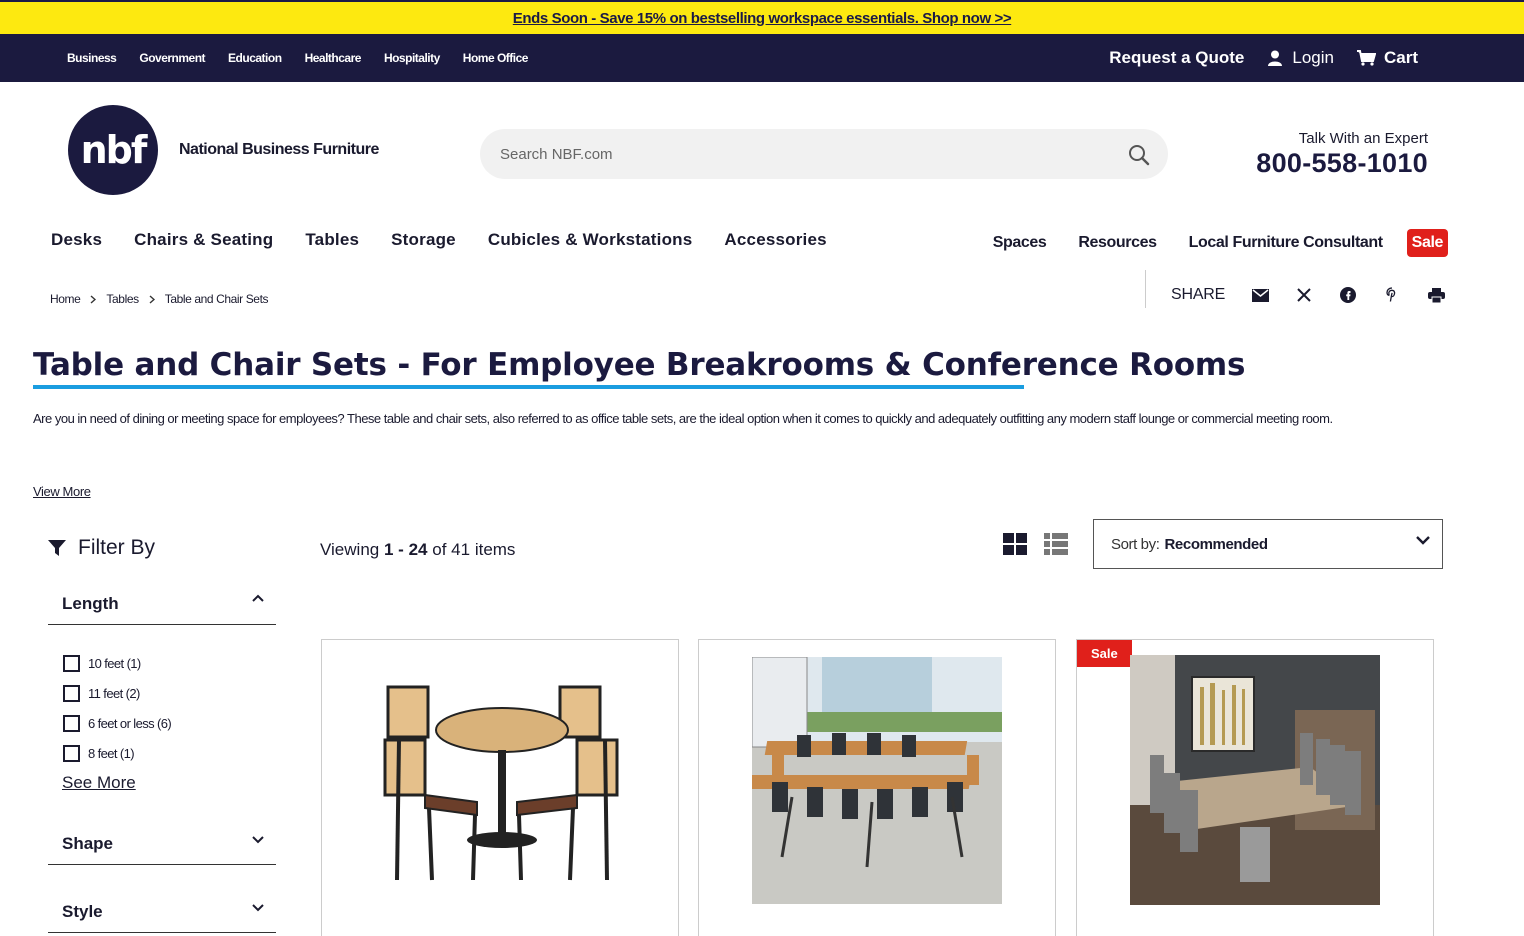  I want to click on segment-business: Business, so click(92, 58).